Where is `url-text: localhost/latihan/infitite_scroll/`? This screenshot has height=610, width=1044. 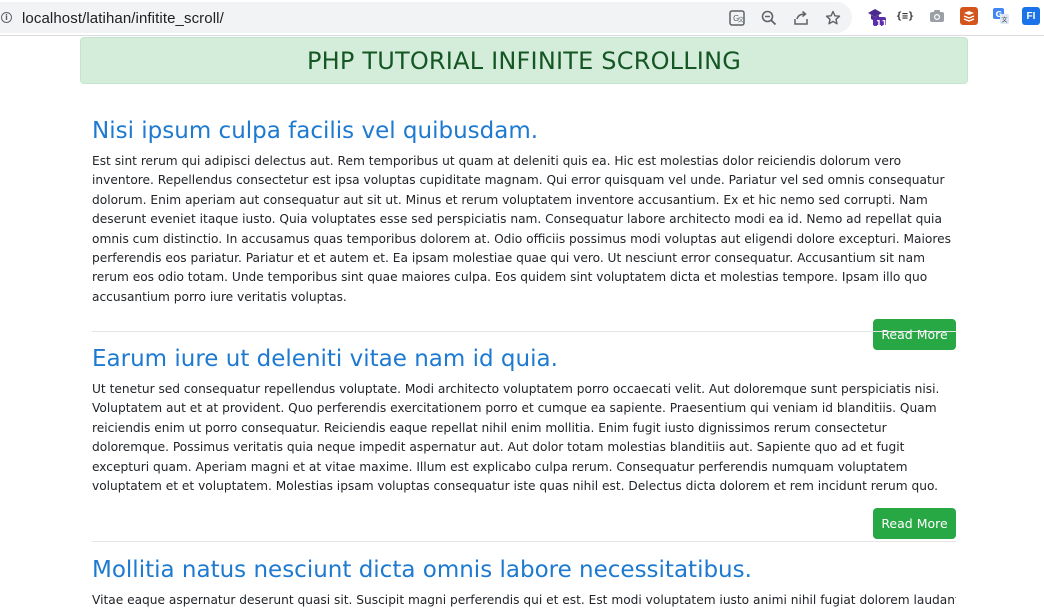
url-text: localhost/latihan/infitite_scroll/ is located at coordinates (123, 18).